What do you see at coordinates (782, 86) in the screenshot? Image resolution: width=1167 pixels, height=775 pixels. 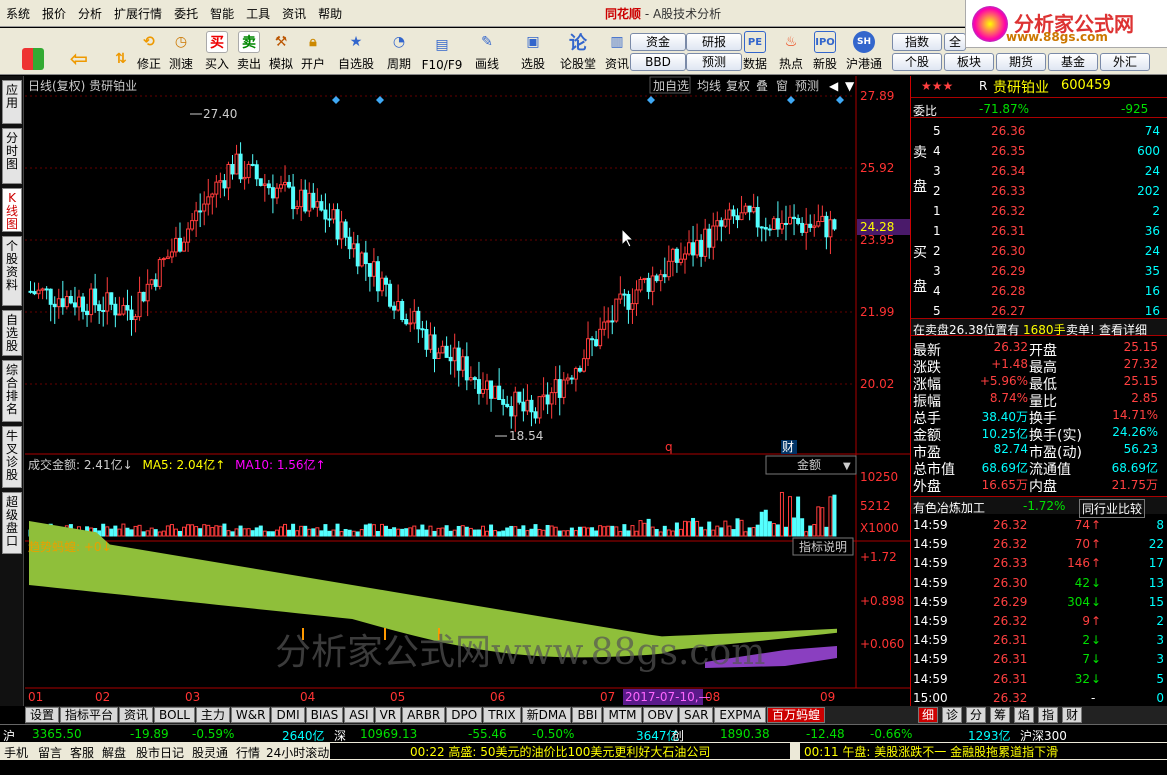 I see `window-btn: 窗` at bounding box center [782, 86].